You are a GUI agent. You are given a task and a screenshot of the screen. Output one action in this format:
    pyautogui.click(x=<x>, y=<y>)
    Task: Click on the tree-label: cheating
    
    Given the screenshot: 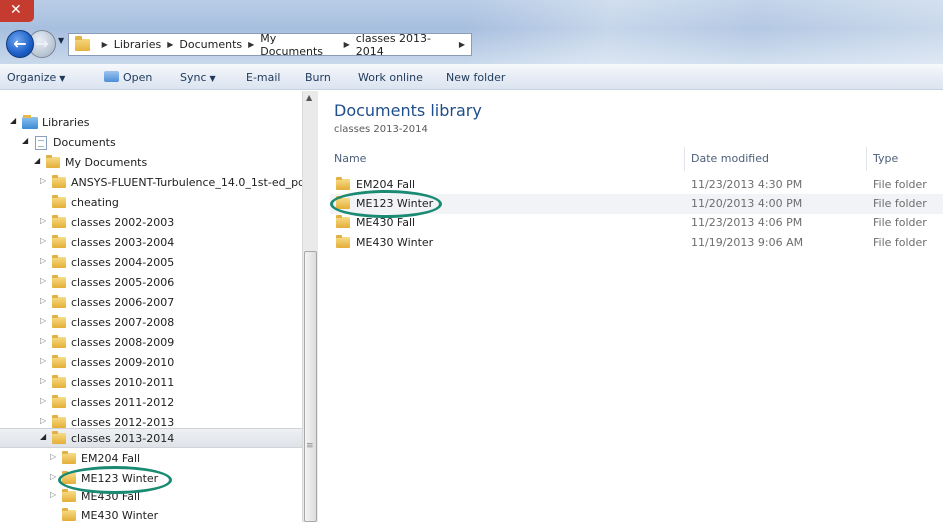 What is the action you would take?
    pyautogui.click(x=95, y=202)
    